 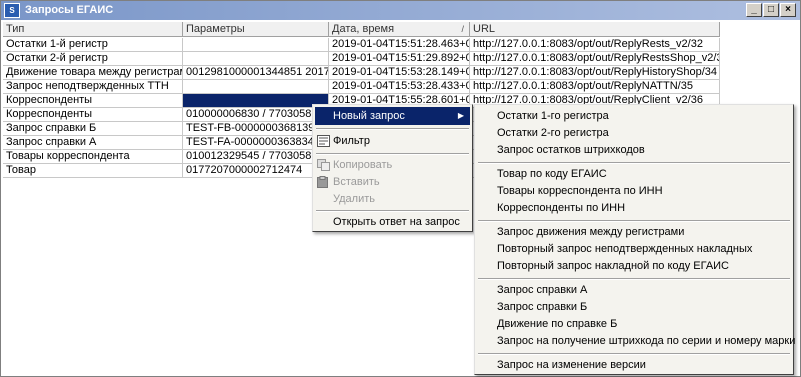 I want to click on cell-params: 0012981000001344851 2017-06, so click(x=256, y=73).